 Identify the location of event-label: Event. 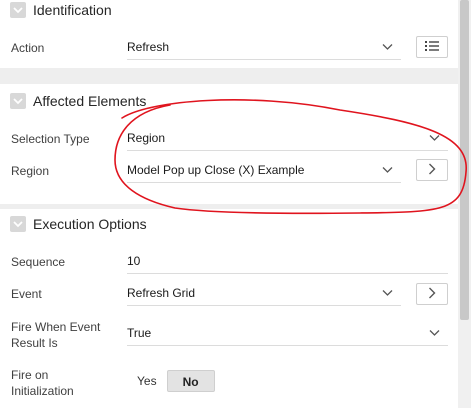
(26, 294).